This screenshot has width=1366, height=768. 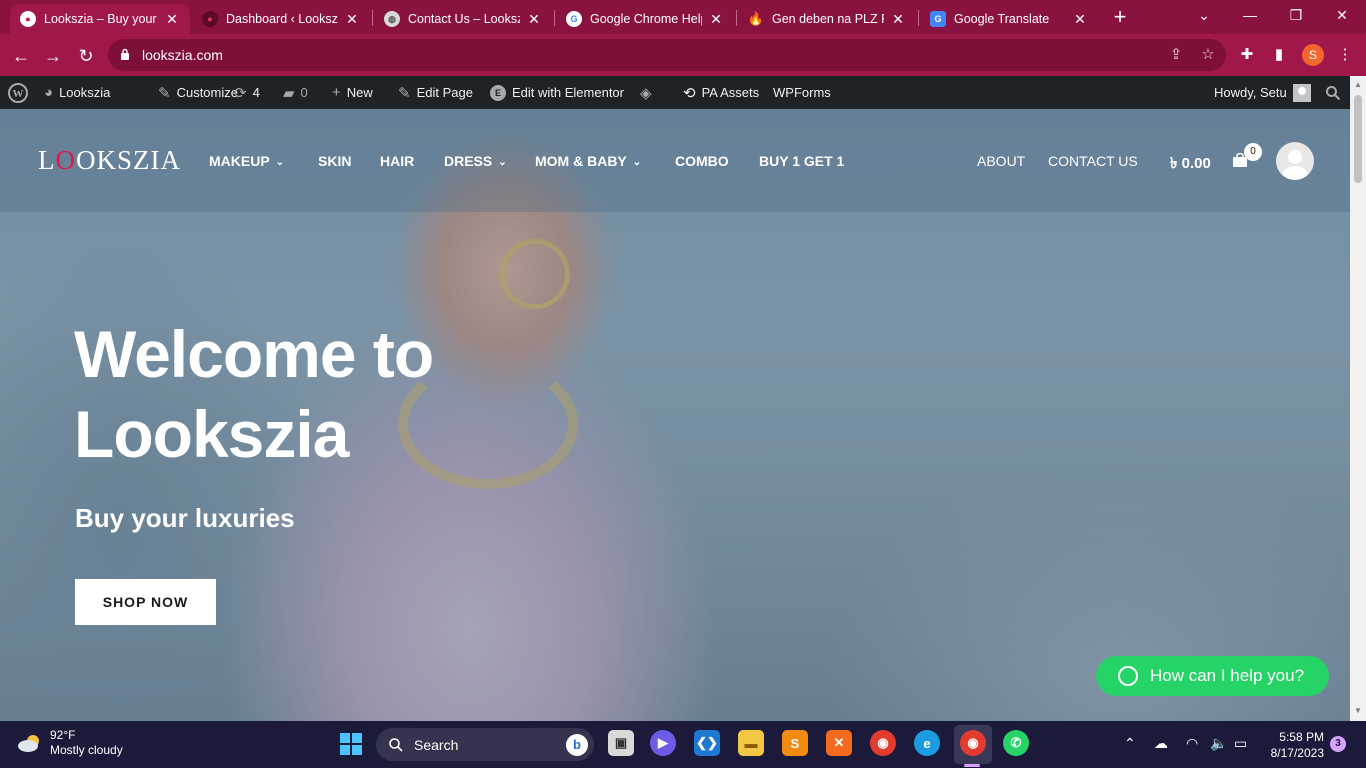 I want to click on tab-dashboard: ● Dashboard ‹ Lookszia ✕, so click(x=281, y=19).